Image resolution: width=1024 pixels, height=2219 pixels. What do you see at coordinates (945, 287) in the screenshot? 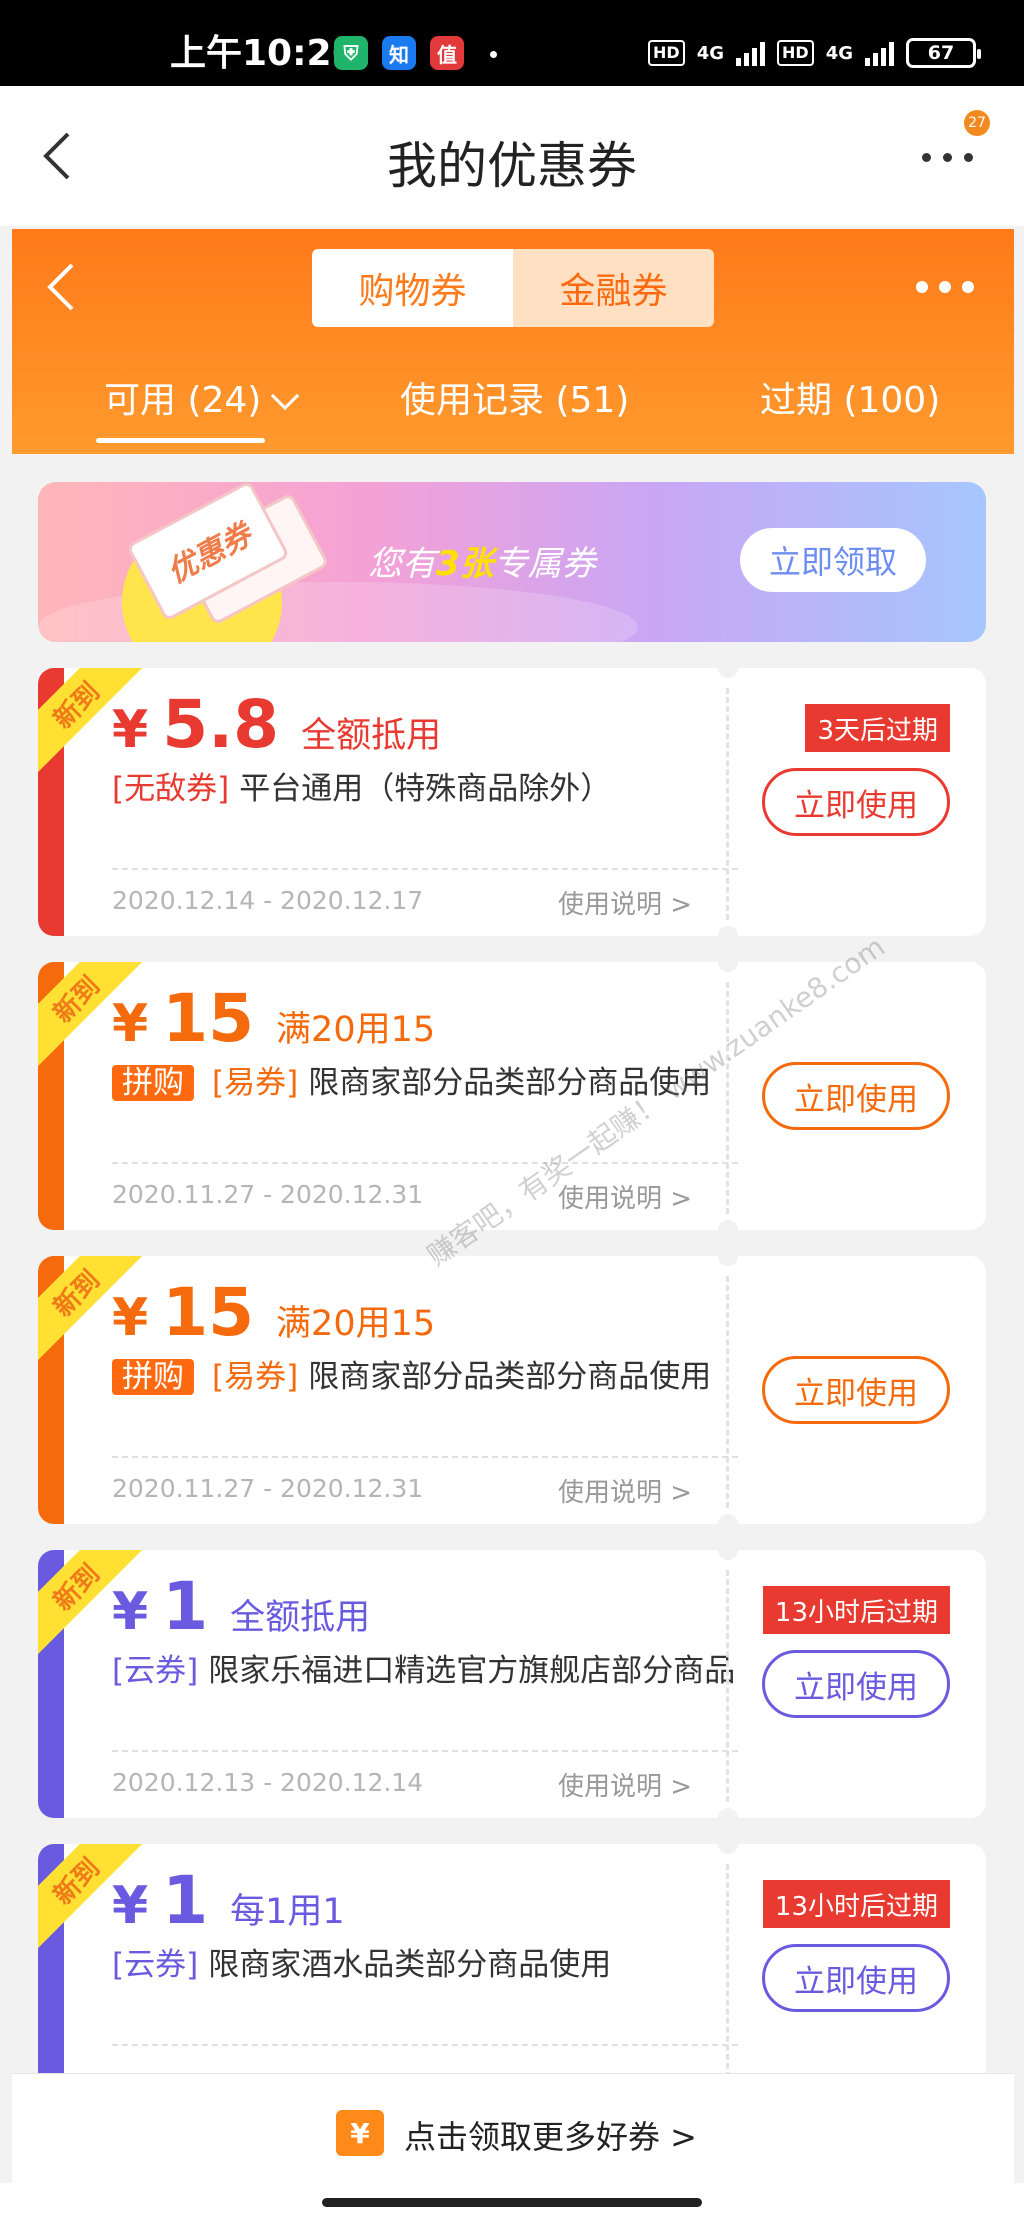
I see `header-more-icon` at bounding box center [945, 287].